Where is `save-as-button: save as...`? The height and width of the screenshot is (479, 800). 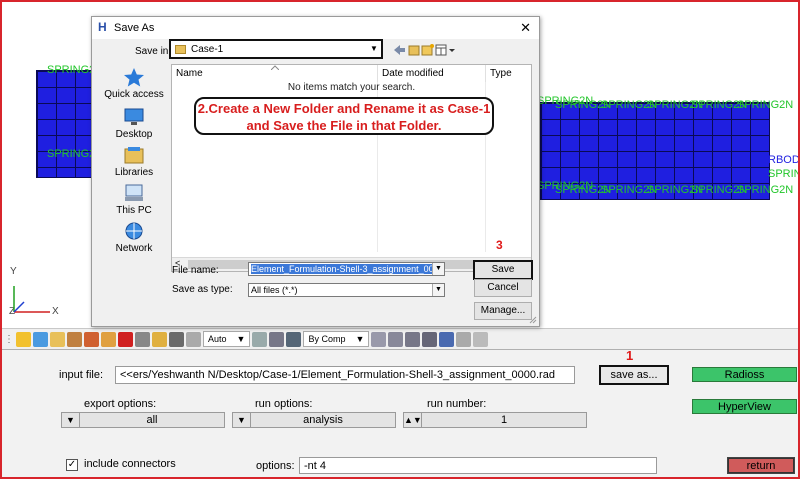 save-as-button: save as... is located at coordinates (634, 375).